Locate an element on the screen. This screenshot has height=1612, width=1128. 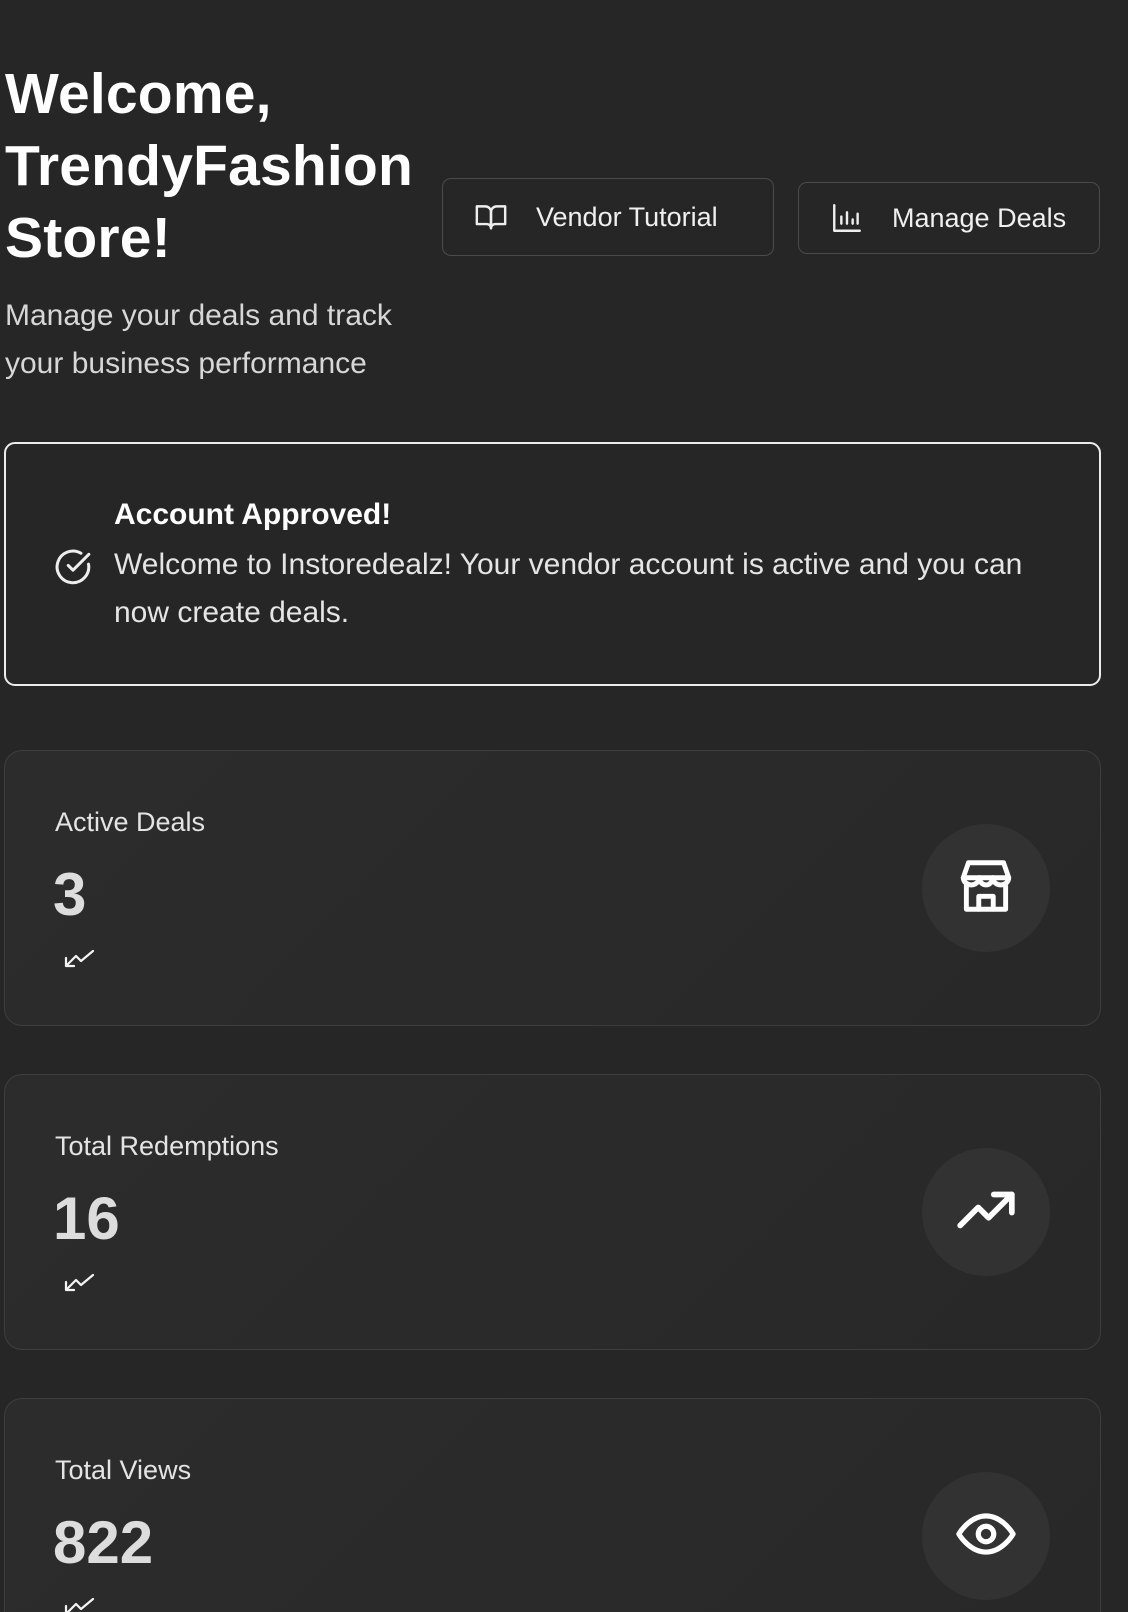
alert-title: Account Approved! is located at coordinates (253, 514).